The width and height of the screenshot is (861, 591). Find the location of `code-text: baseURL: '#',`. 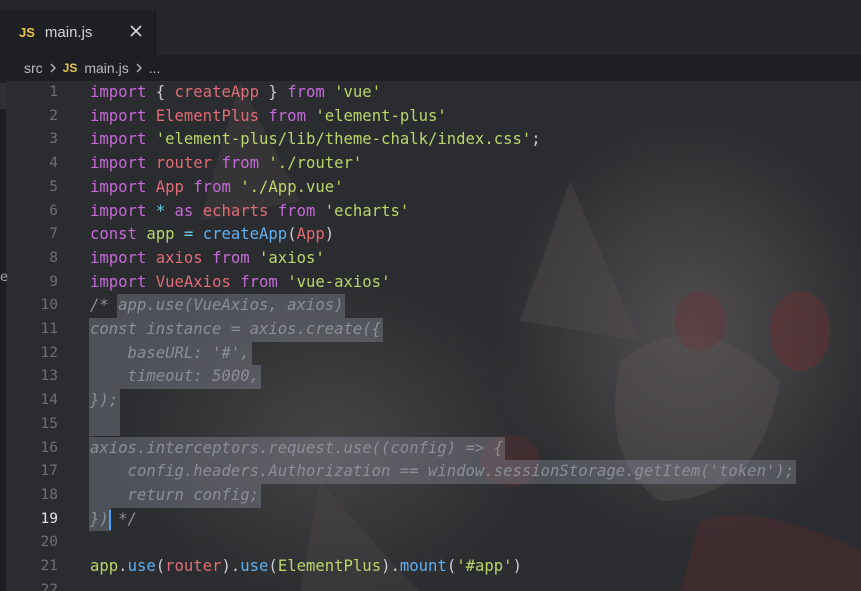

code-text: baseURL: '#', is located at coordinates (170, 354).